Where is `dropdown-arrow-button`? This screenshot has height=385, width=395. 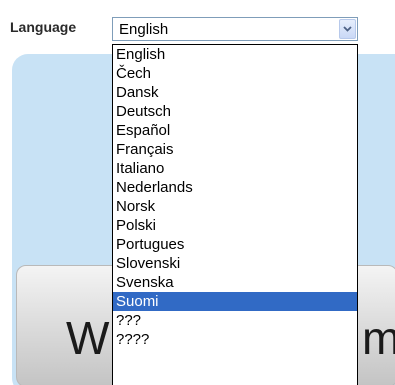
dropdown-arrow-button is located at coordinates (347, 29).